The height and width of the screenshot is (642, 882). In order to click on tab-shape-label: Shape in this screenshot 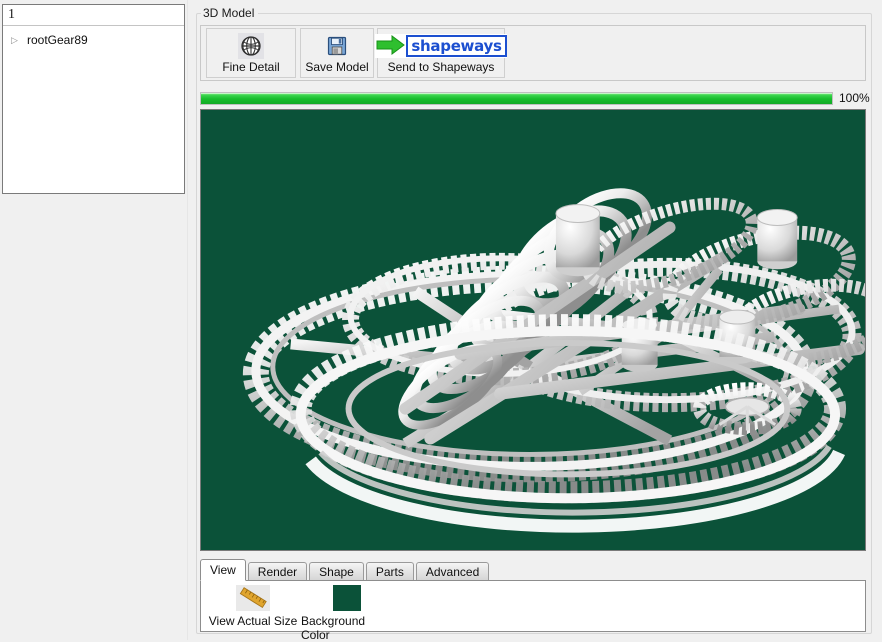, I will do `click(336, 572)`.